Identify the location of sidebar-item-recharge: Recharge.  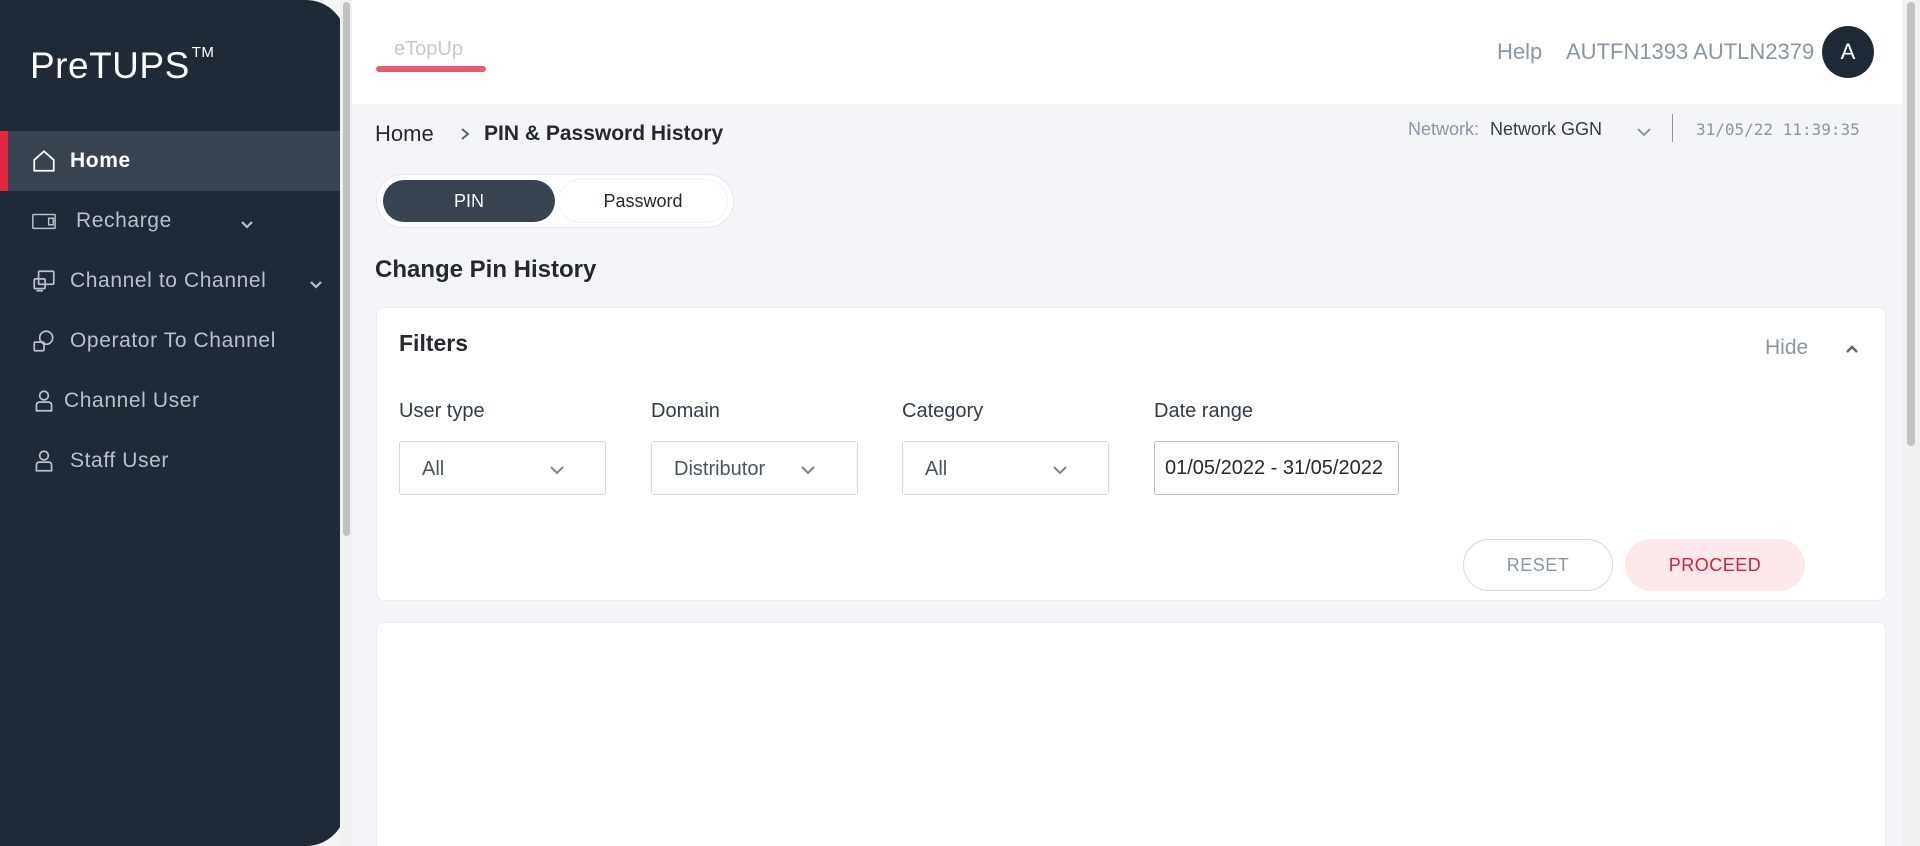
(173, 221).